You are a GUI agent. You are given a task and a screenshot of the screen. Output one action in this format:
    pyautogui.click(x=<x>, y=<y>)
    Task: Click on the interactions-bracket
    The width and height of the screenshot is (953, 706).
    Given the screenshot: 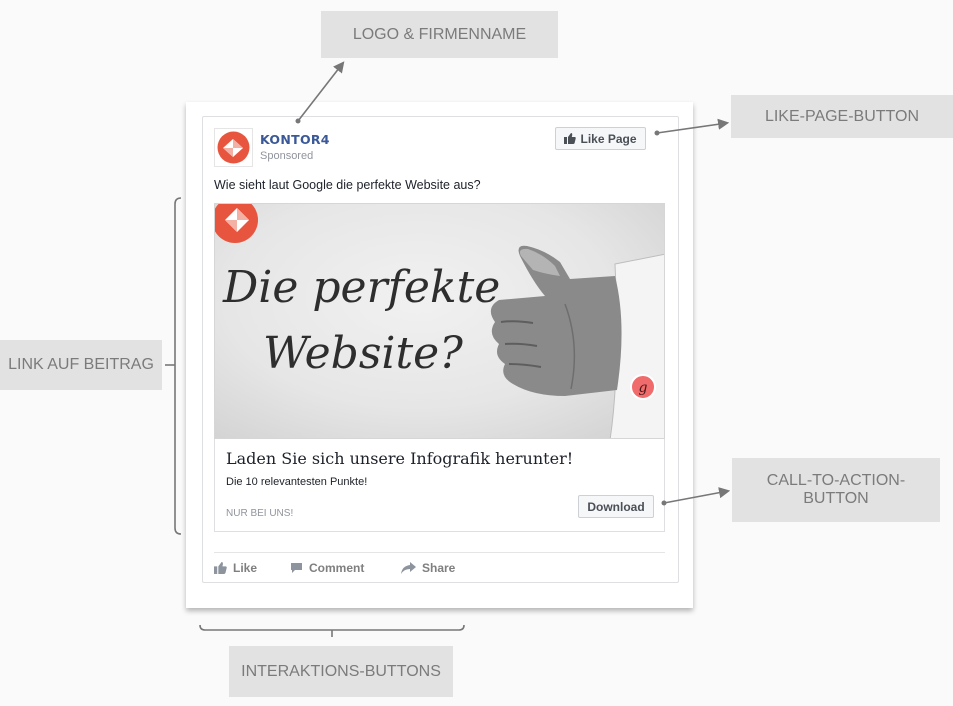 What is the action you would take?
    pyautogui.click(x=332, y=630)
    